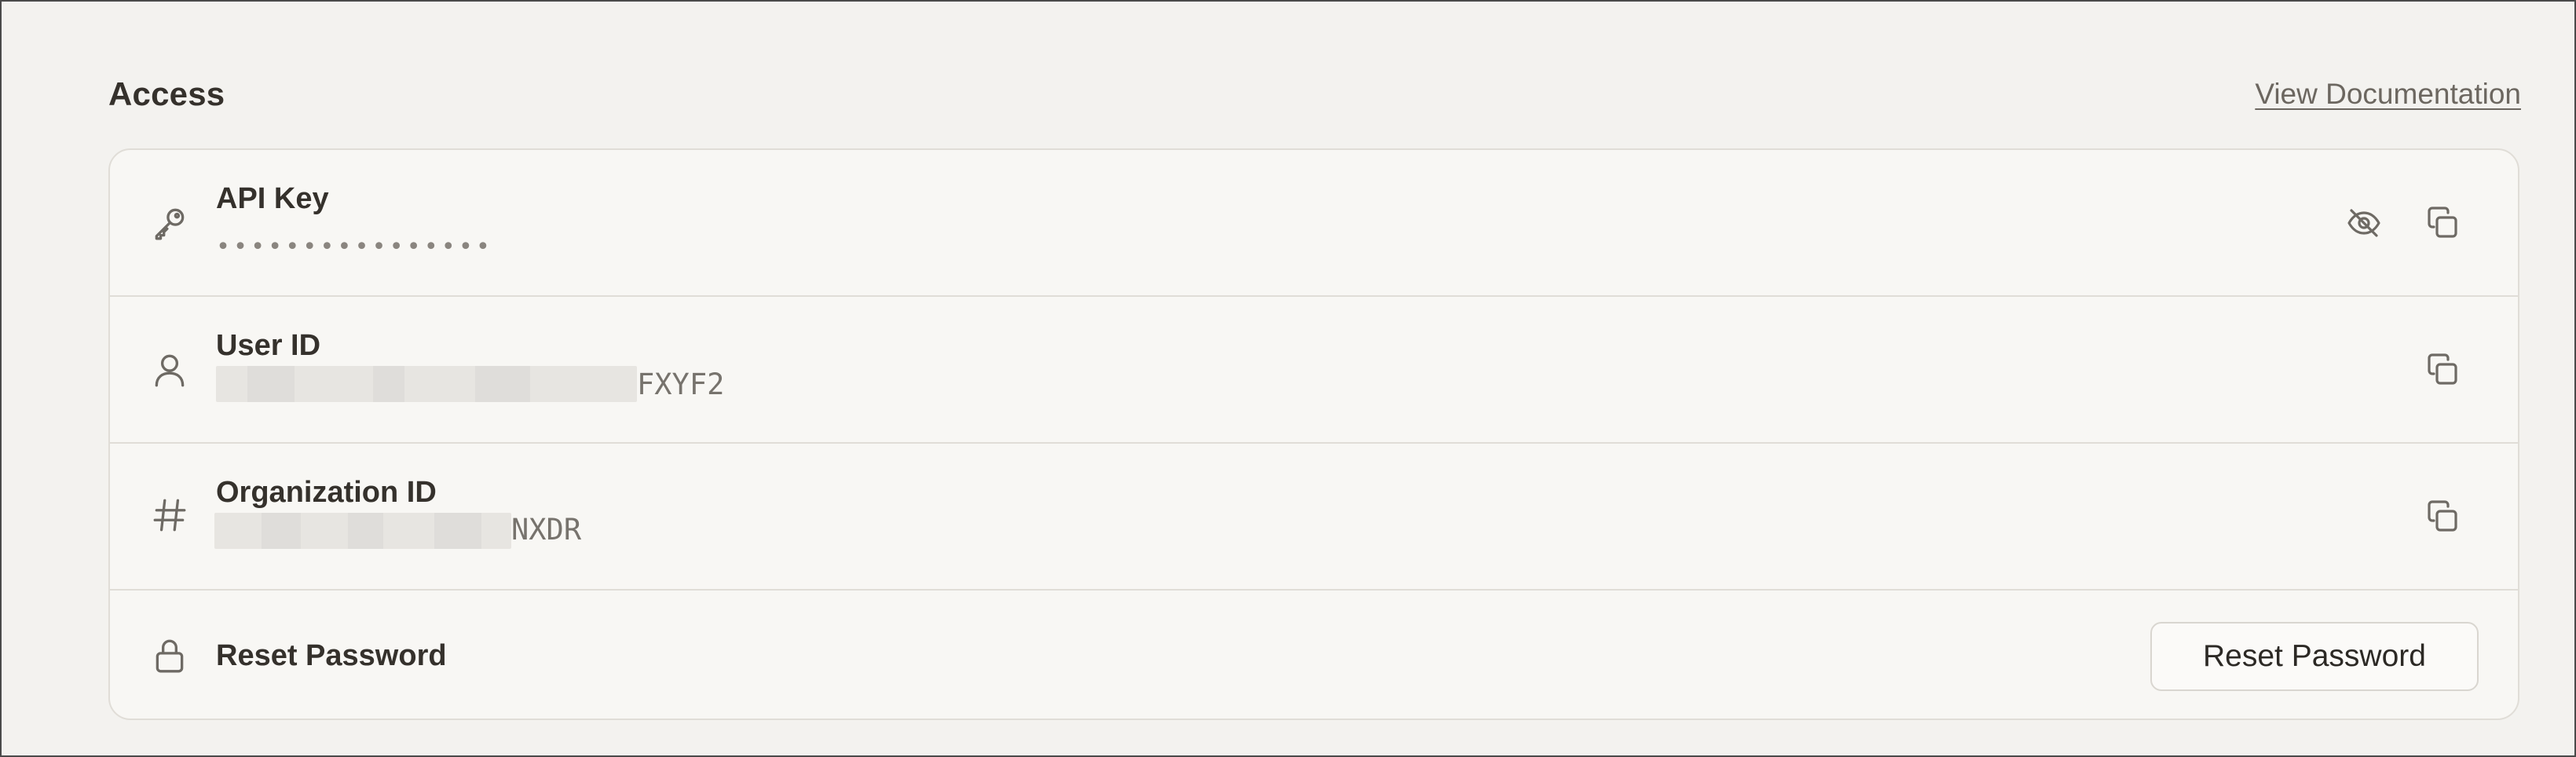  What do you see at coordinates (1314, 94) in the screenshot?
I see `section-header: Access View Documentation` at bounding box center [1314, 94].